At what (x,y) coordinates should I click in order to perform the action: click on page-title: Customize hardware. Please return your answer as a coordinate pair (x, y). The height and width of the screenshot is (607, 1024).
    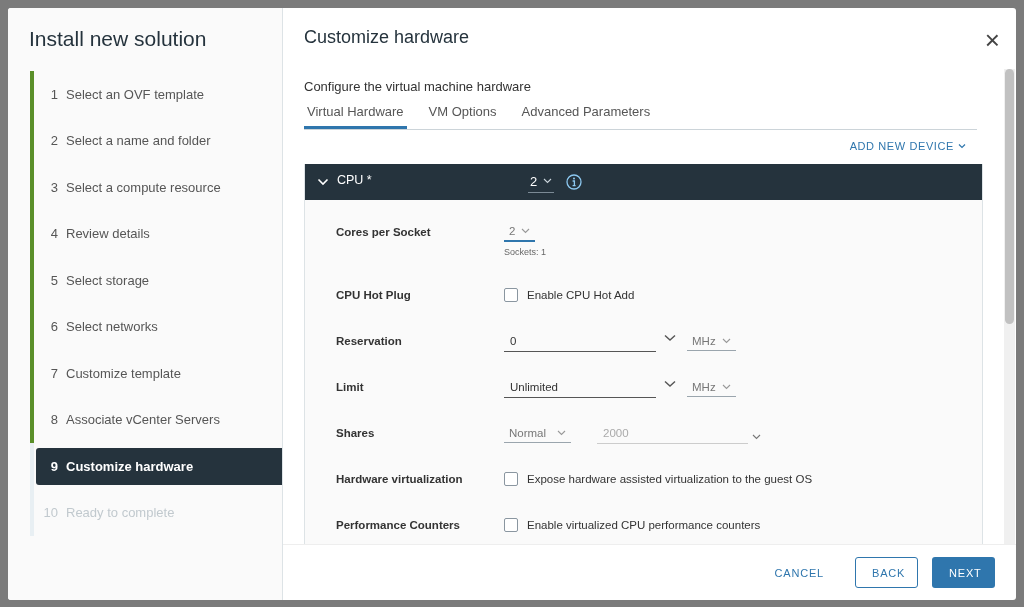
    Looking at the image, I should click on (387, 37).